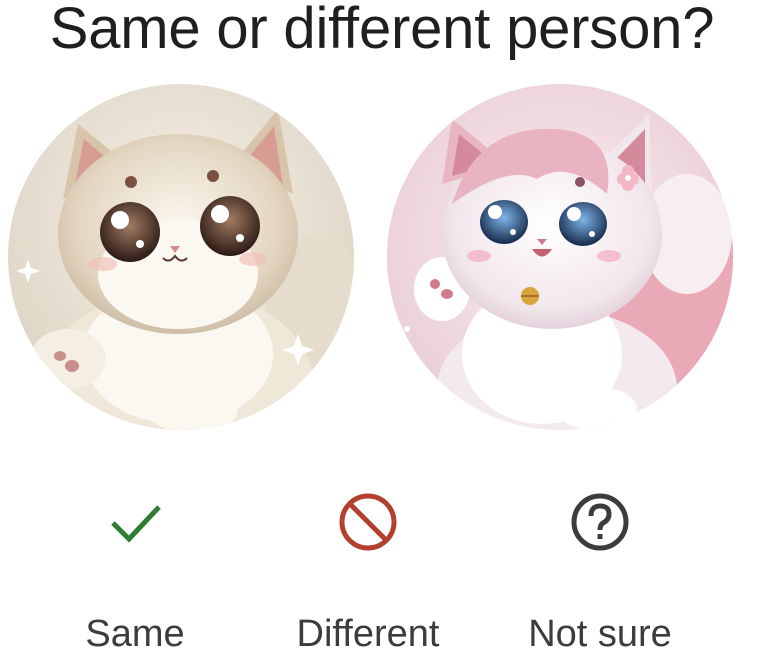 The image size is (764, 653). What do you see at coordinates (382, 30) in the screenshot?
I see `question-title: Same or different person?` at bounding box center [382, 30].